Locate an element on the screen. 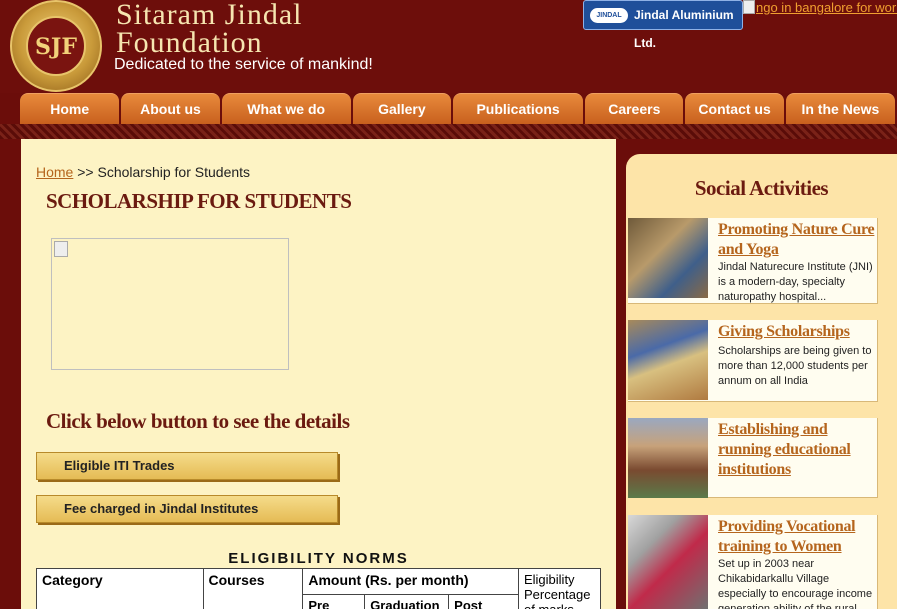 Image resolution: width=897 pixels, height=609 pixels. page-title: SCHOLARSHIP FOR STUDENTS is located at coordinates (199, 201).